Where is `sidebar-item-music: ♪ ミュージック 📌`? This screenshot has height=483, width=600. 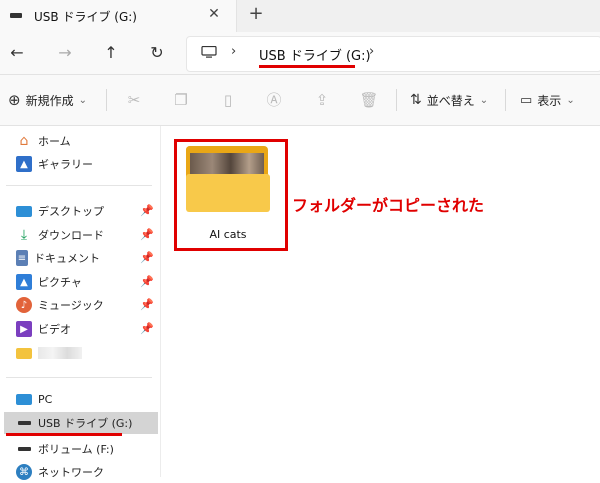 sidebar-item-music: ♪ ミュージック 📌 is located at coordinates (80, 305).